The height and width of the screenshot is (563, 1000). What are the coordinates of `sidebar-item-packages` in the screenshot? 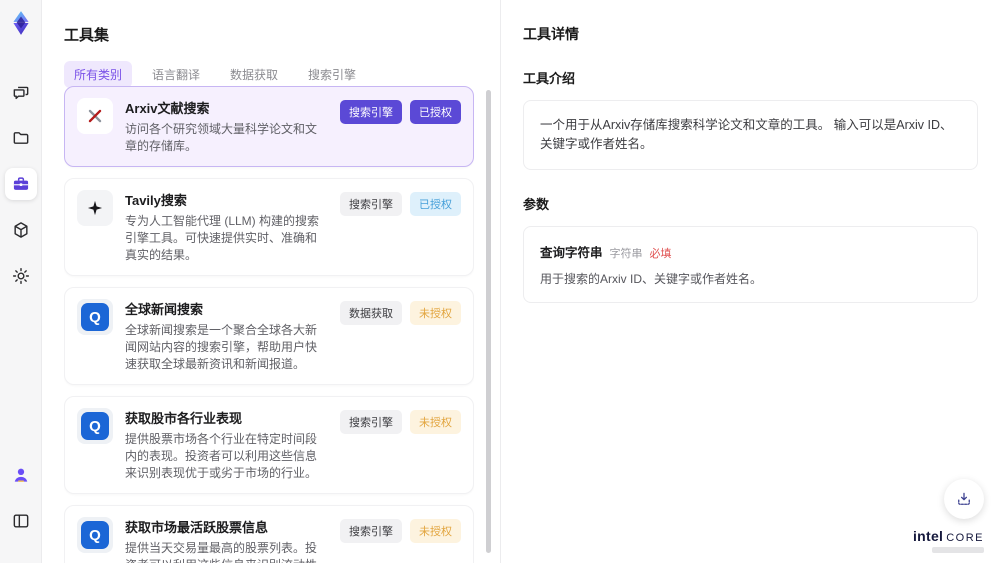 It's located at (21, 230).